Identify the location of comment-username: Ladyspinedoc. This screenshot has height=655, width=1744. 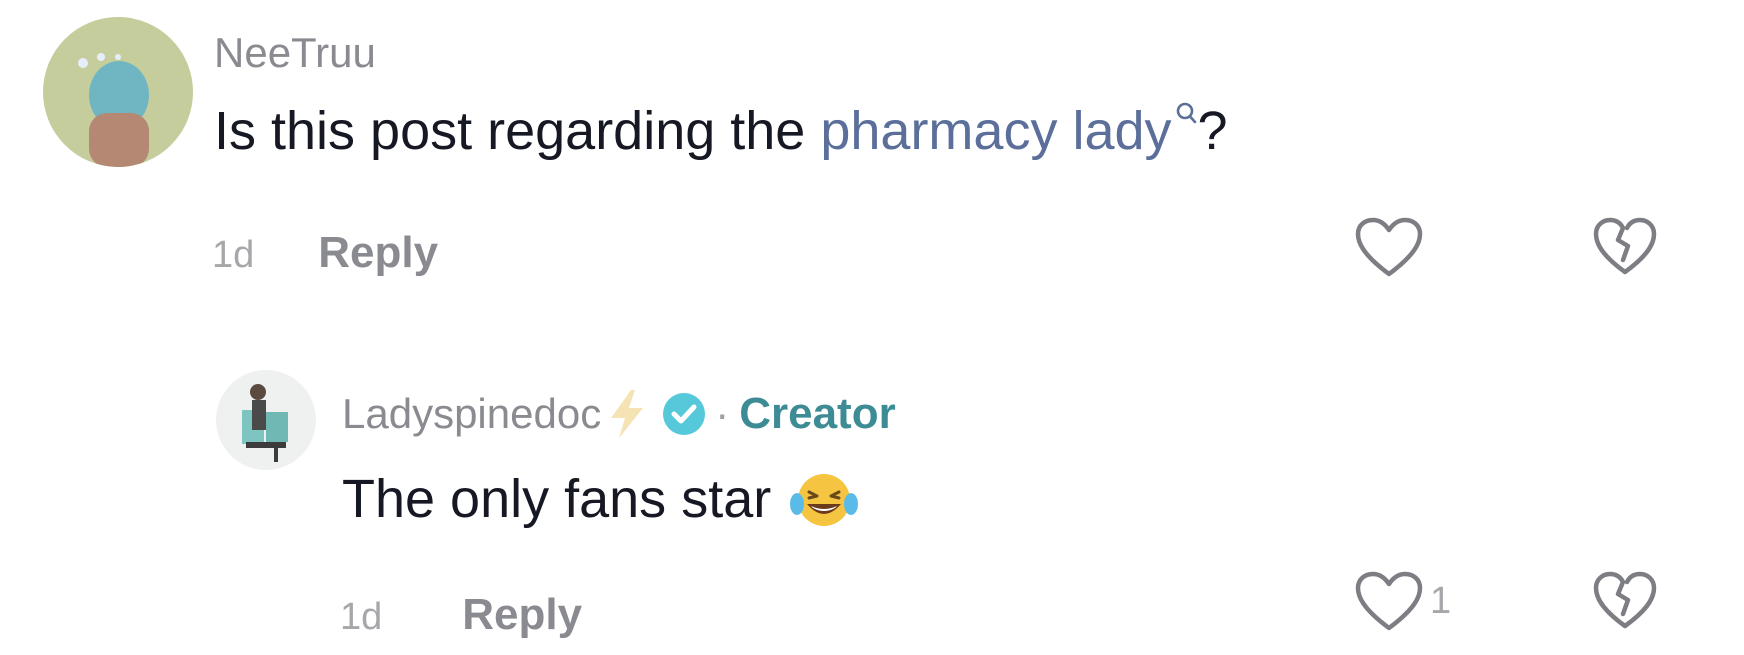
(471, 414).